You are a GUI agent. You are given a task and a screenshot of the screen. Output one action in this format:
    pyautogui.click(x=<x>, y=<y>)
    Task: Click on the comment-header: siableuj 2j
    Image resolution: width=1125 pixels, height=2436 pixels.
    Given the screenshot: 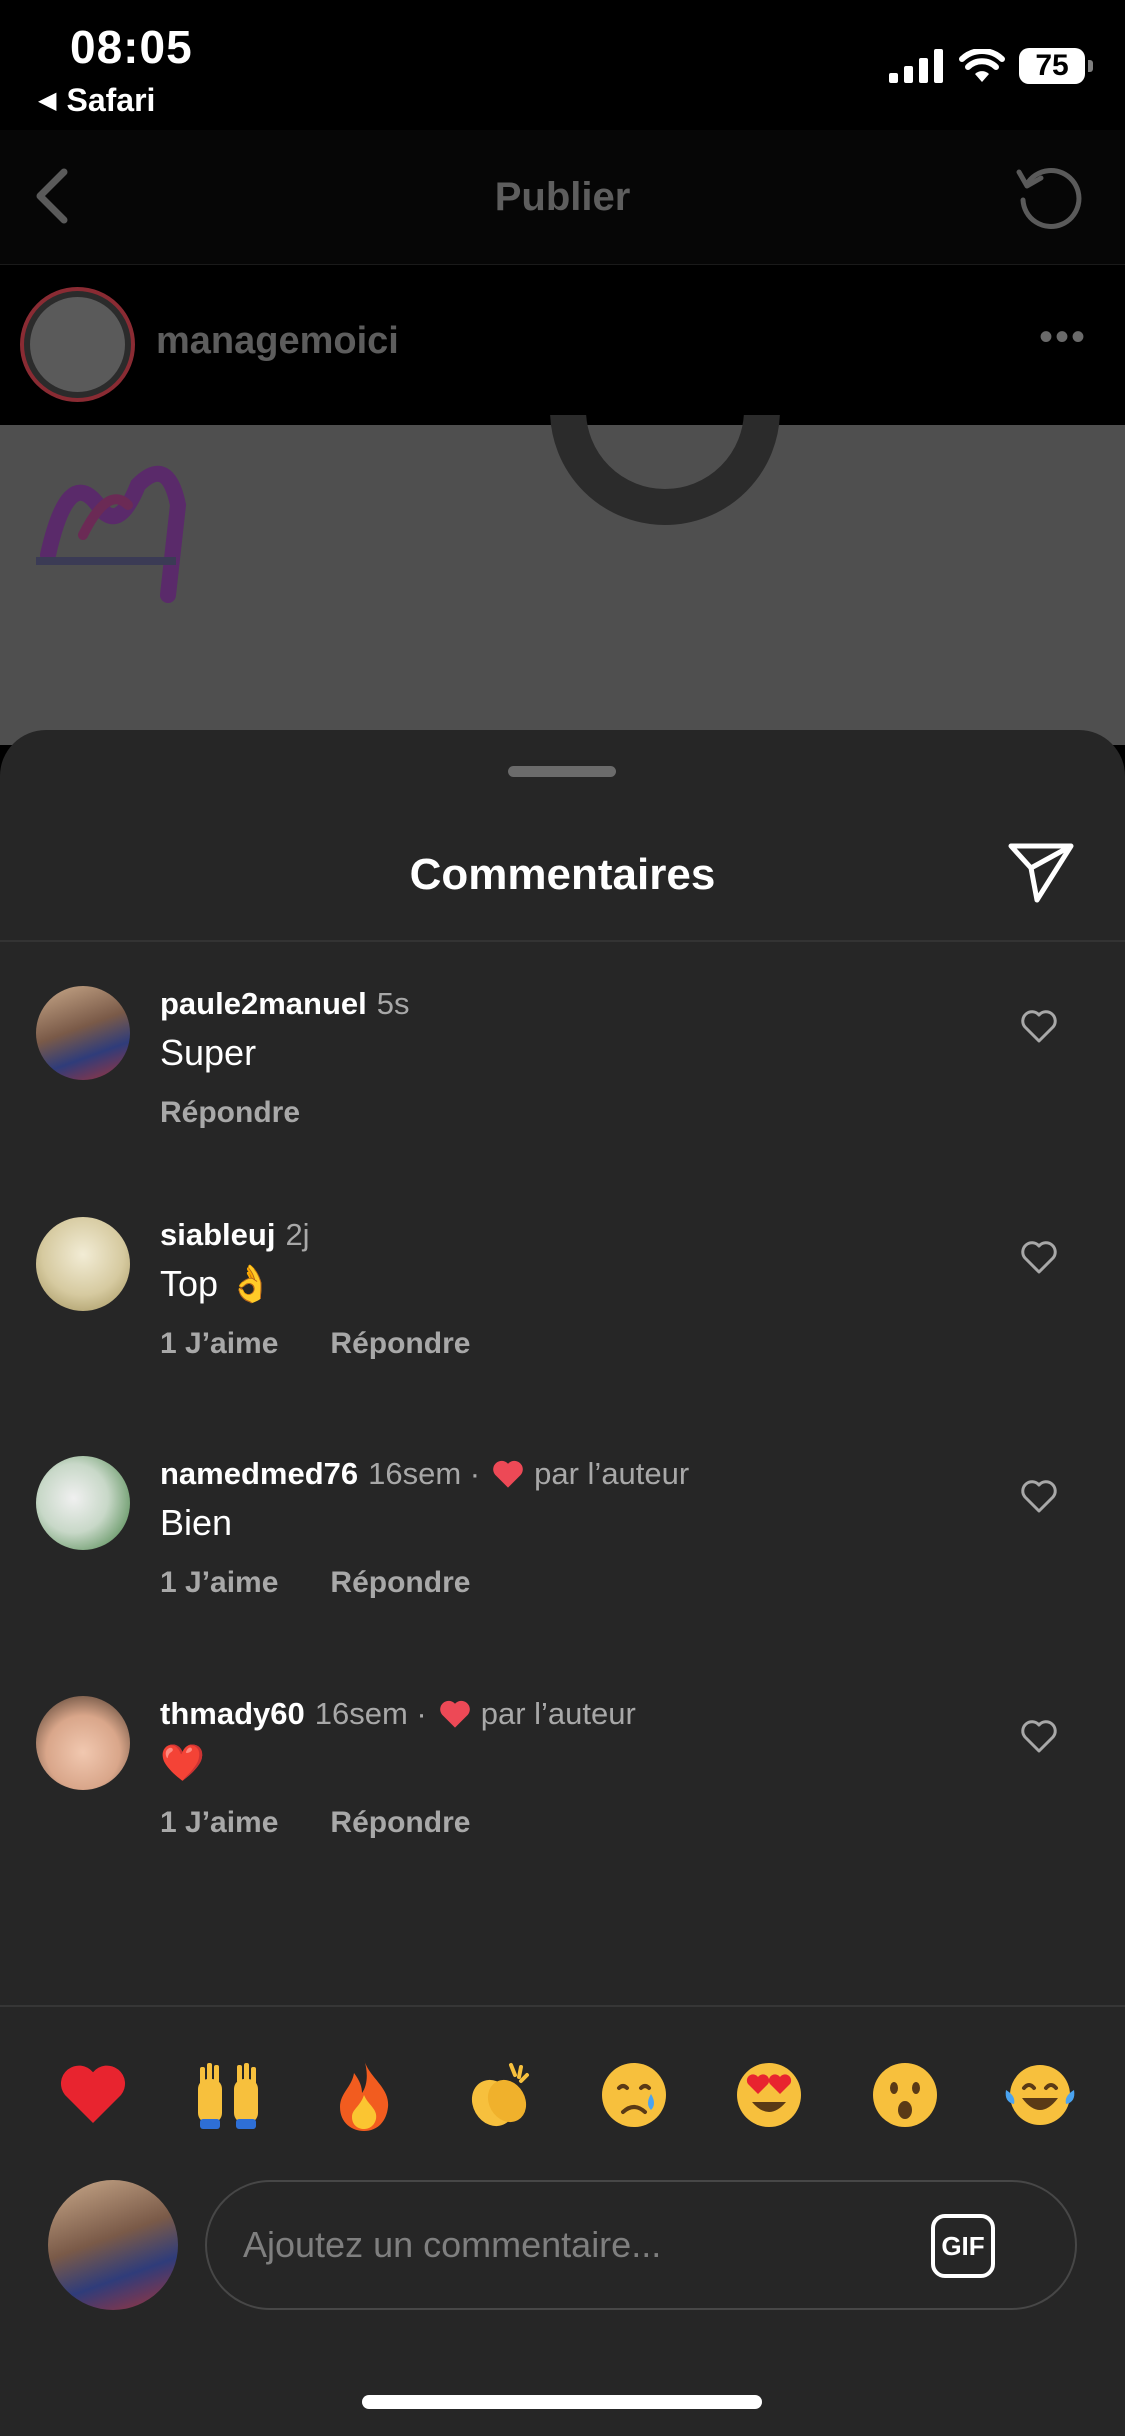 What is the action you would take?
    pyautogui.click(x=235, y=1235)
    